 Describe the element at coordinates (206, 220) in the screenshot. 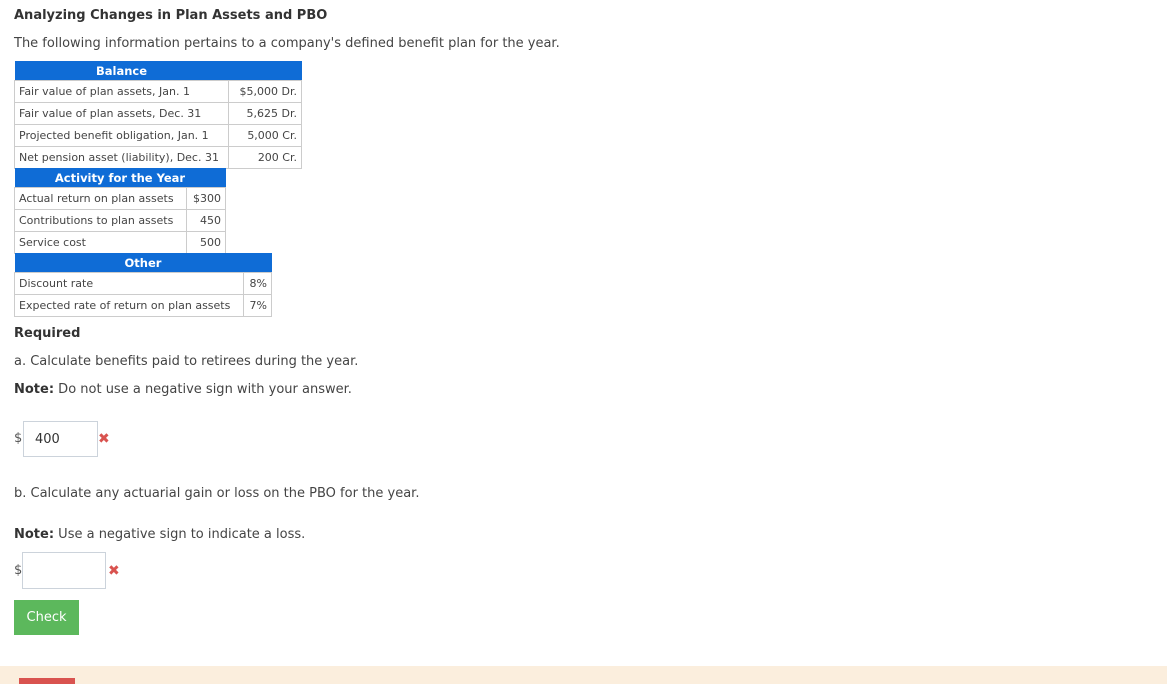

I see `row-value: 450` at that location.